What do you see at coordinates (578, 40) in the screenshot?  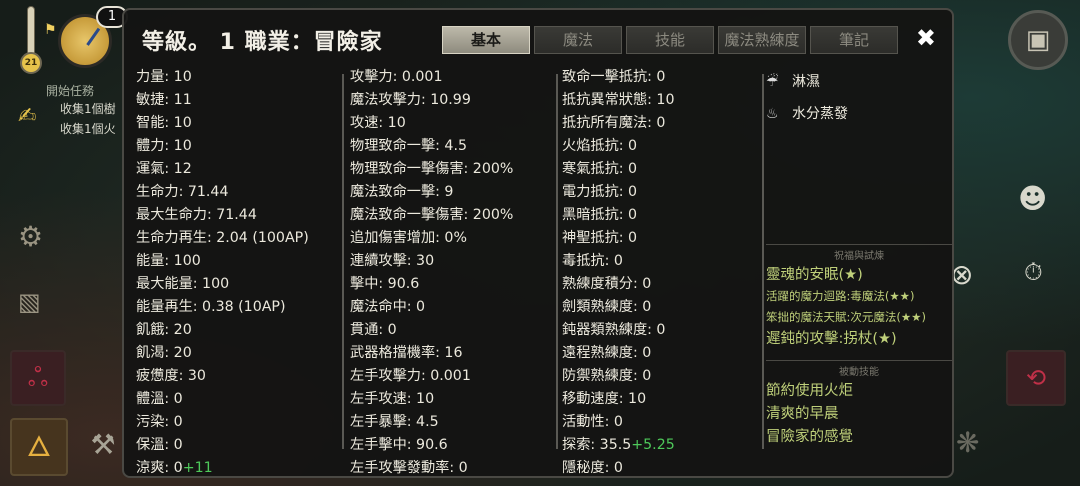 I see `tab-magic: 魔法` at bounding box center [578, 40].